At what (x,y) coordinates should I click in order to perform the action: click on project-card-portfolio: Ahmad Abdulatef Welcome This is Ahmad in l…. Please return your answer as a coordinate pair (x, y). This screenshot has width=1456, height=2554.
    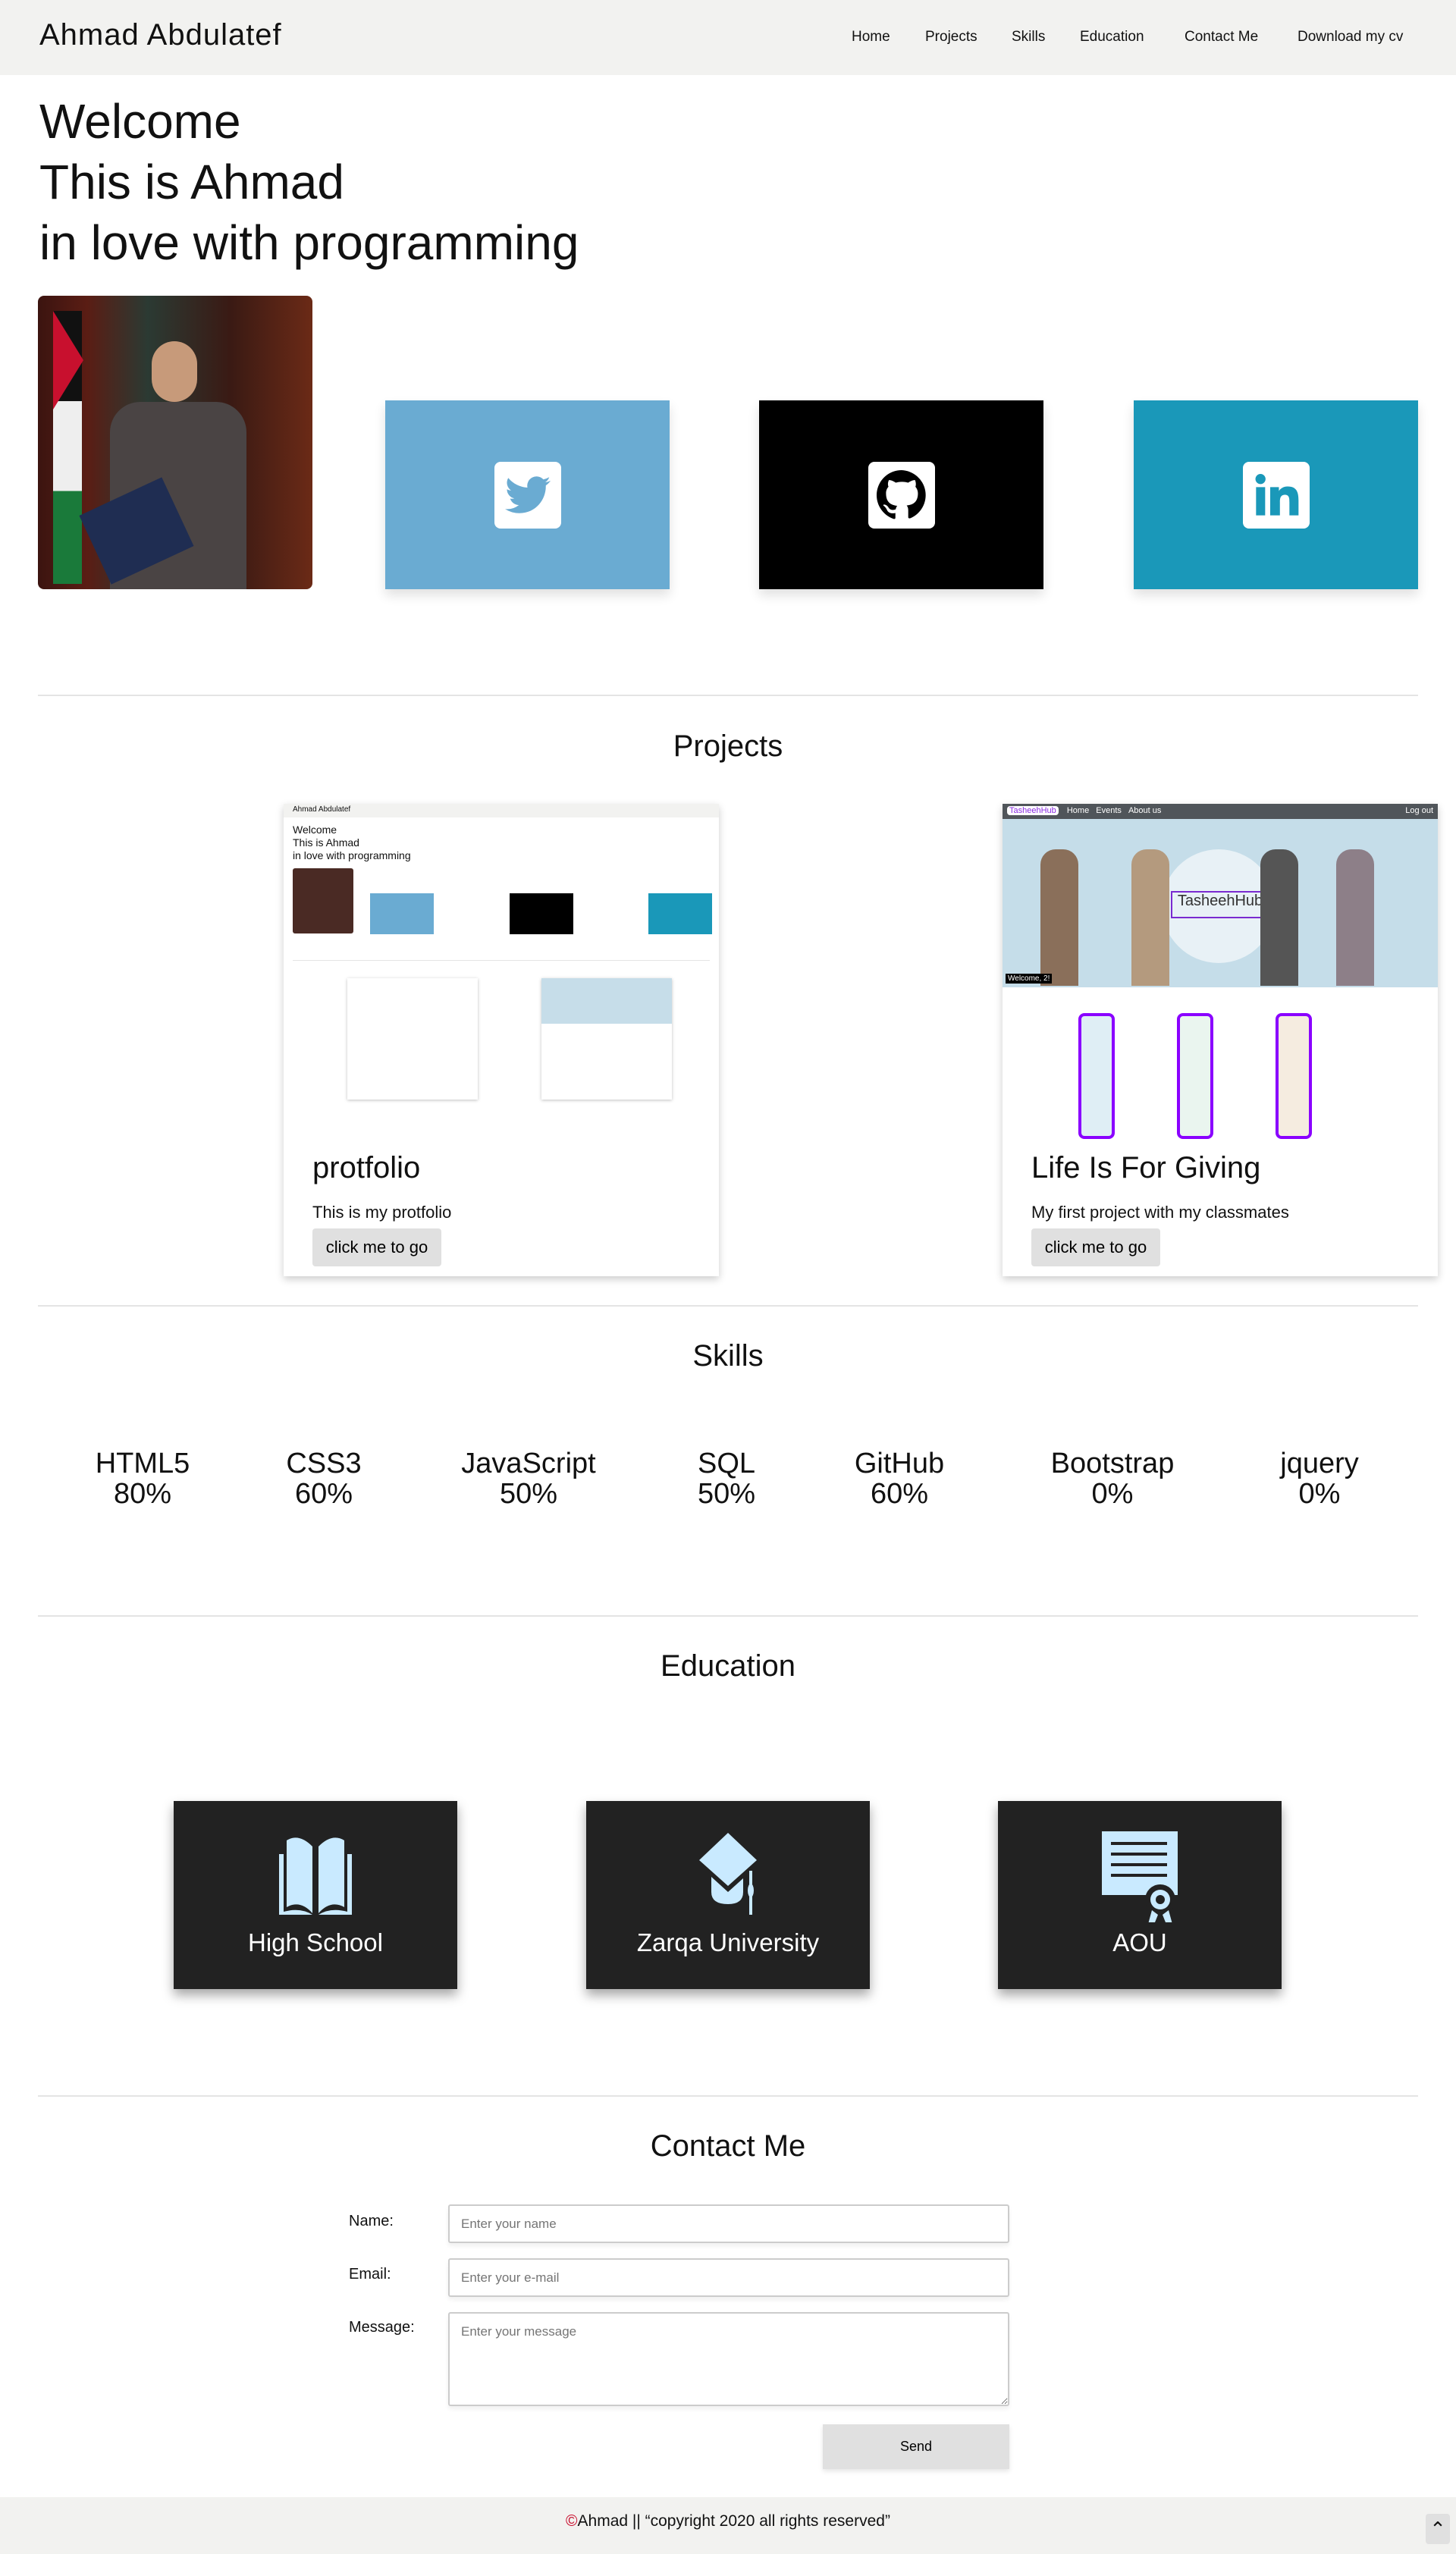
    Looking at the image, I should click on (501, 1040).